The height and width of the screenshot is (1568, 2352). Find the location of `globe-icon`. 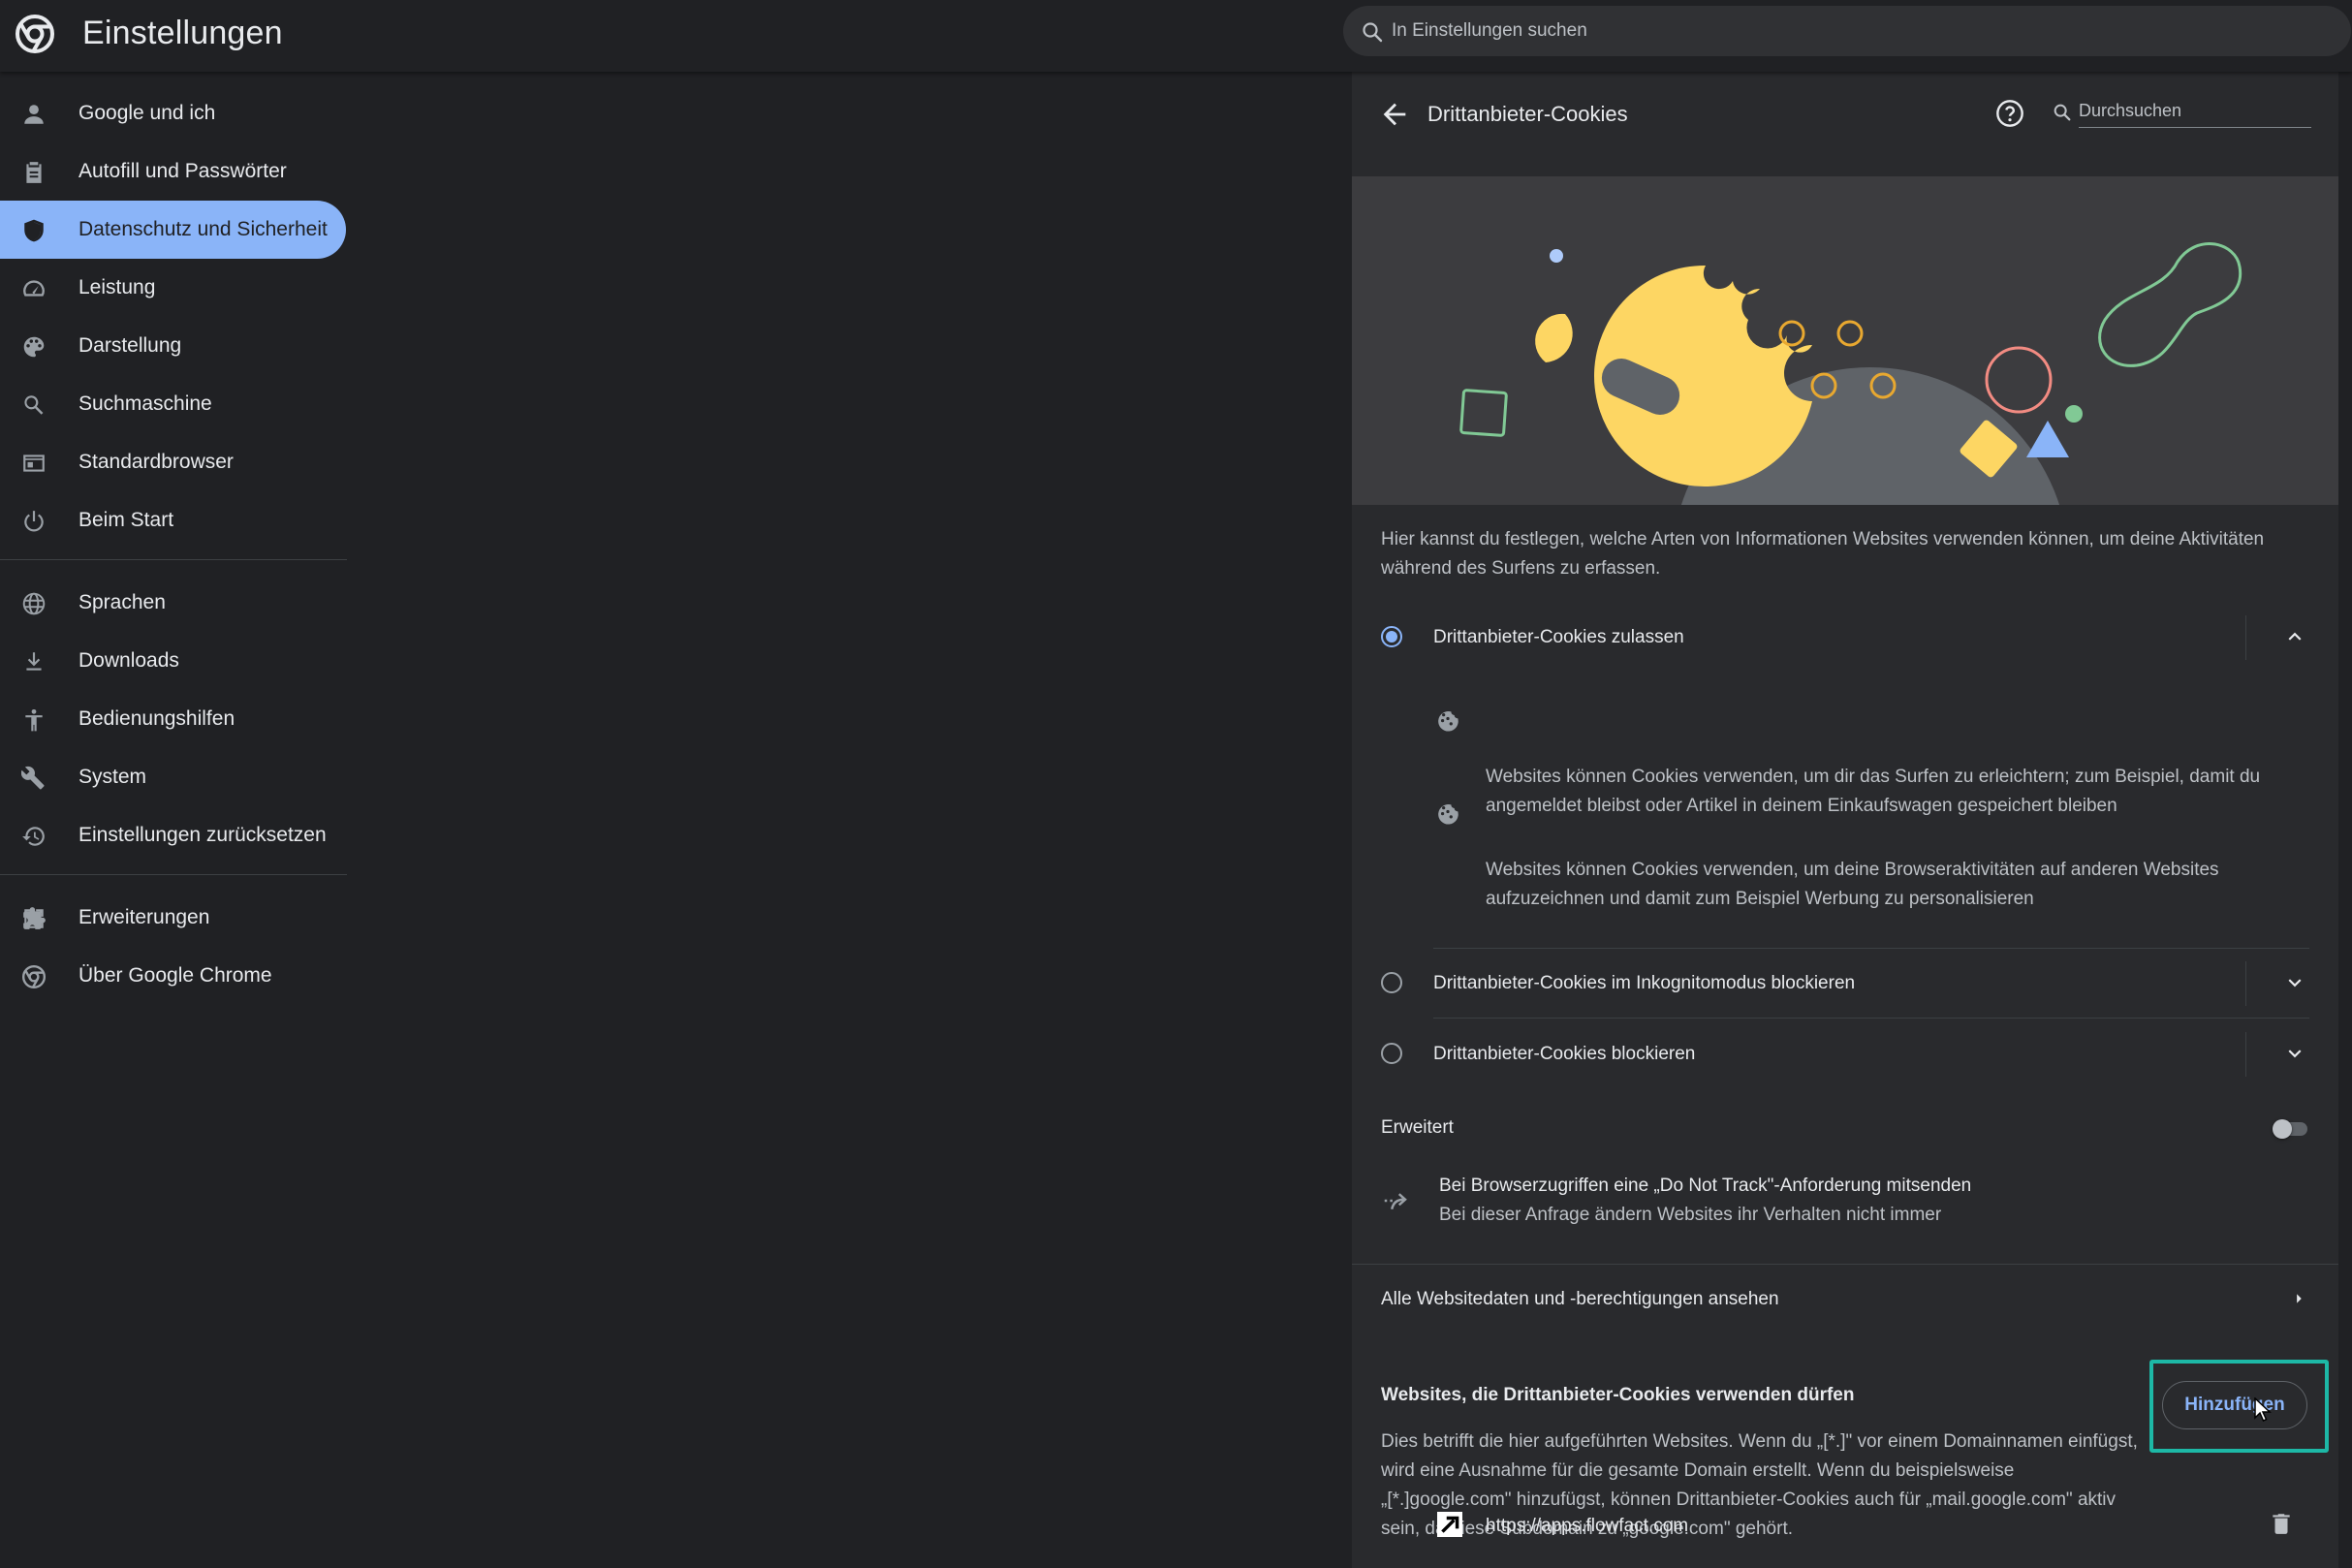

globe-icon is located at coordinates (34, 604).